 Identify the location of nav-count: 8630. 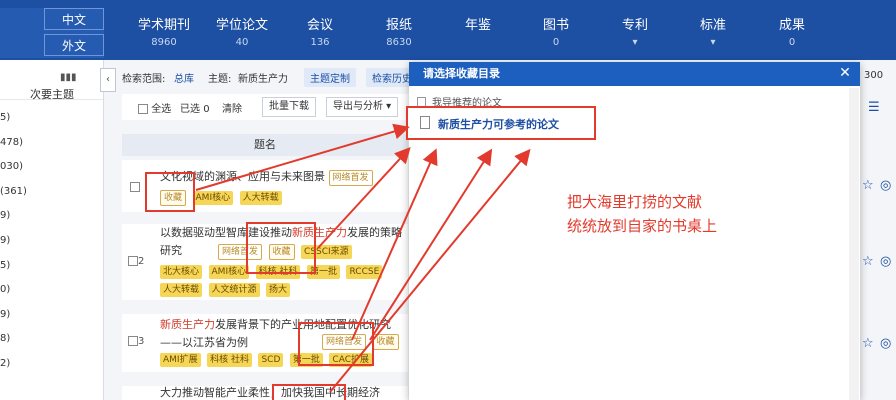
(399, 42).